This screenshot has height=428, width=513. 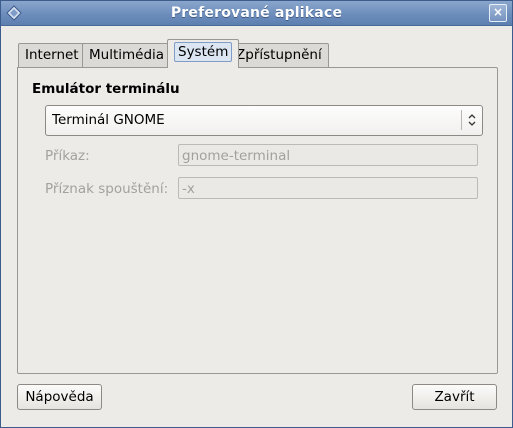 I want to click on exec-flag-label: Příznak spouštění:, so click(x=107, y=189).